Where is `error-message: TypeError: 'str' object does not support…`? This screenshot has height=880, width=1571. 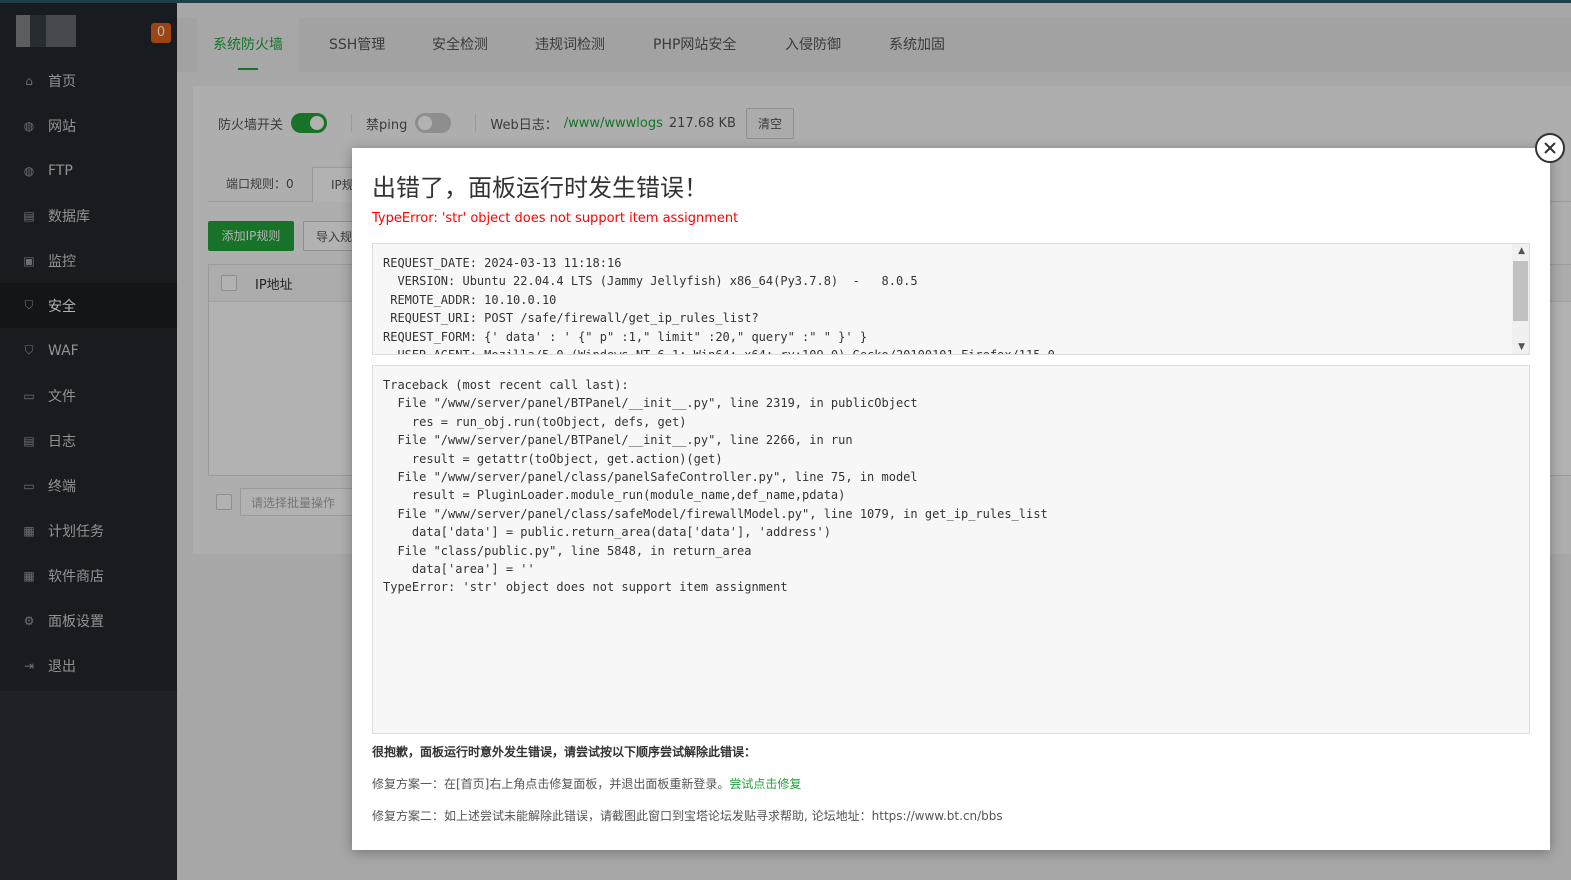 error-message: TypeError: 'str' object does not support… is located at coordinates (555, 218).